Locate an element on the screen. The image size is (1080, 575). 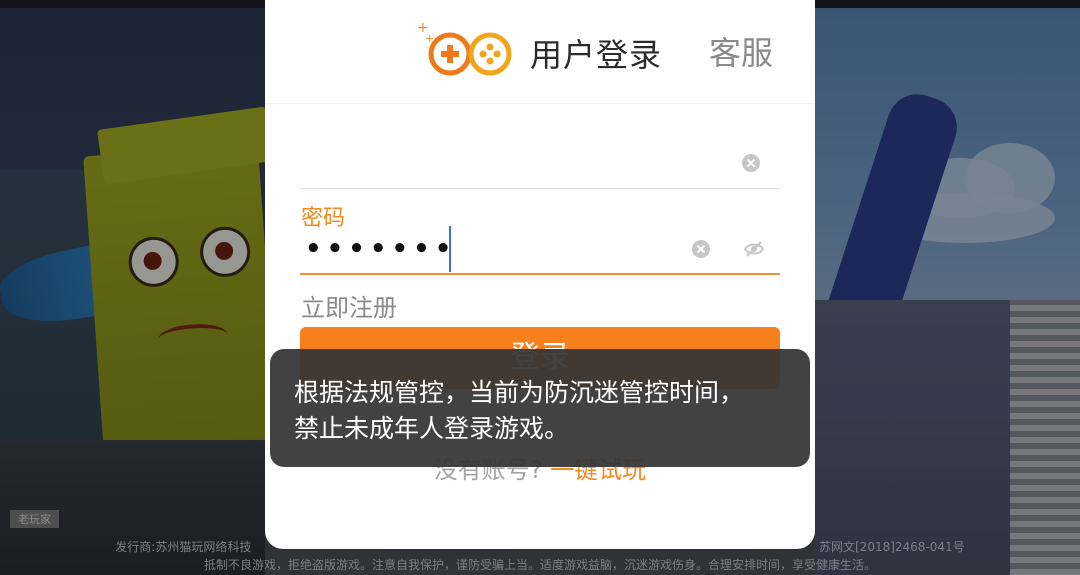
login-header: + + 用户登录 客服 is located at coordinates (540, 52).